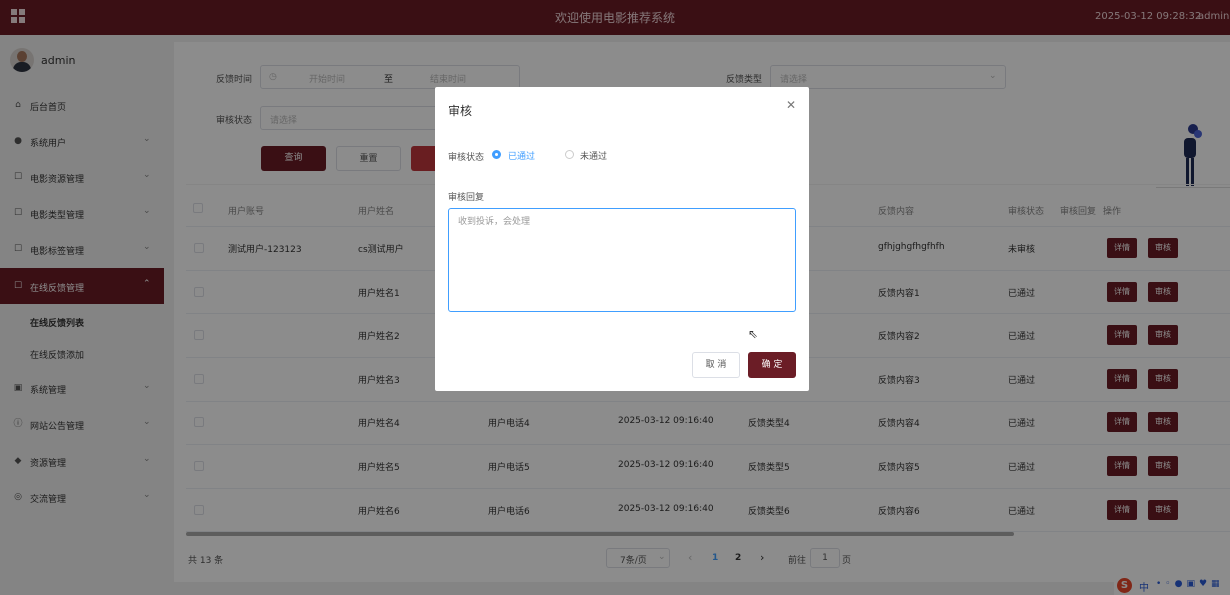 The image size is (1230, 595). I want to click on radio-fail-label: 未通过, so click(593, 155).